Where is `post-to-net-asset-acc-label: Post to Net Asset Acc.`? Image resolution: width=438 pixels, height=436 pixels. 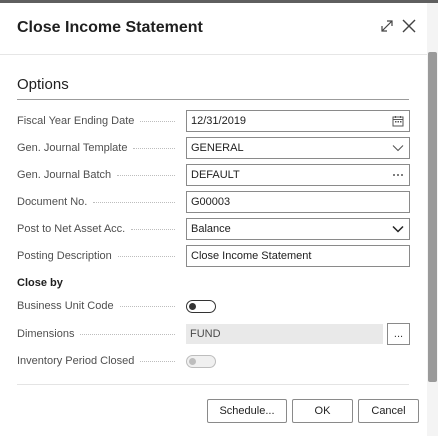
post-to-net-asset-acc-label: Post to Net Asset Acc. is located at coordinates (98, 229).